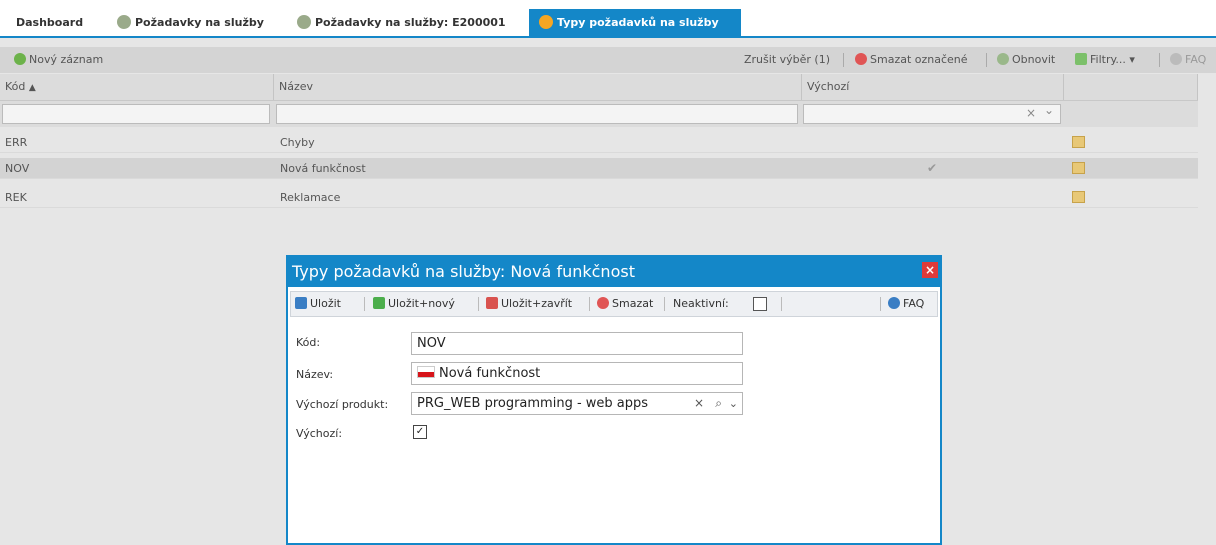 The image size is (1216, 545). I want to click on name-field: Nová funkčnost, so click(577, 373).